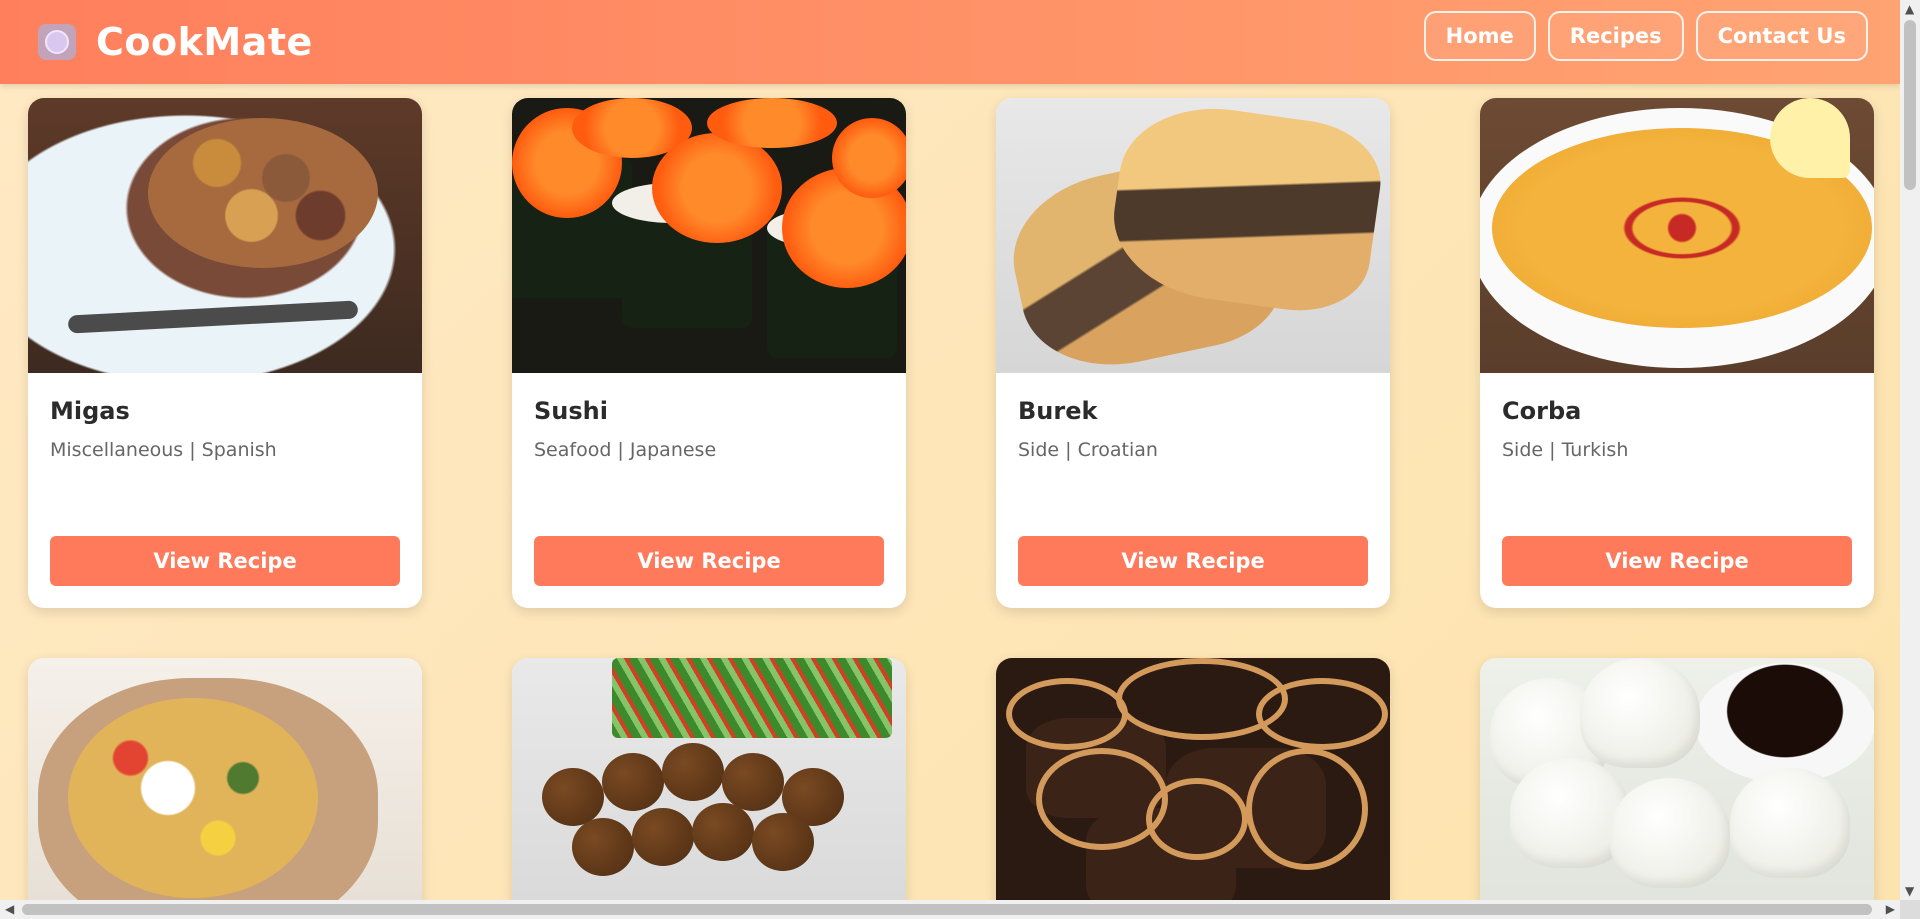  I want to click on recipe-category: Miscellaneous | Spanish, so click(163, 450).